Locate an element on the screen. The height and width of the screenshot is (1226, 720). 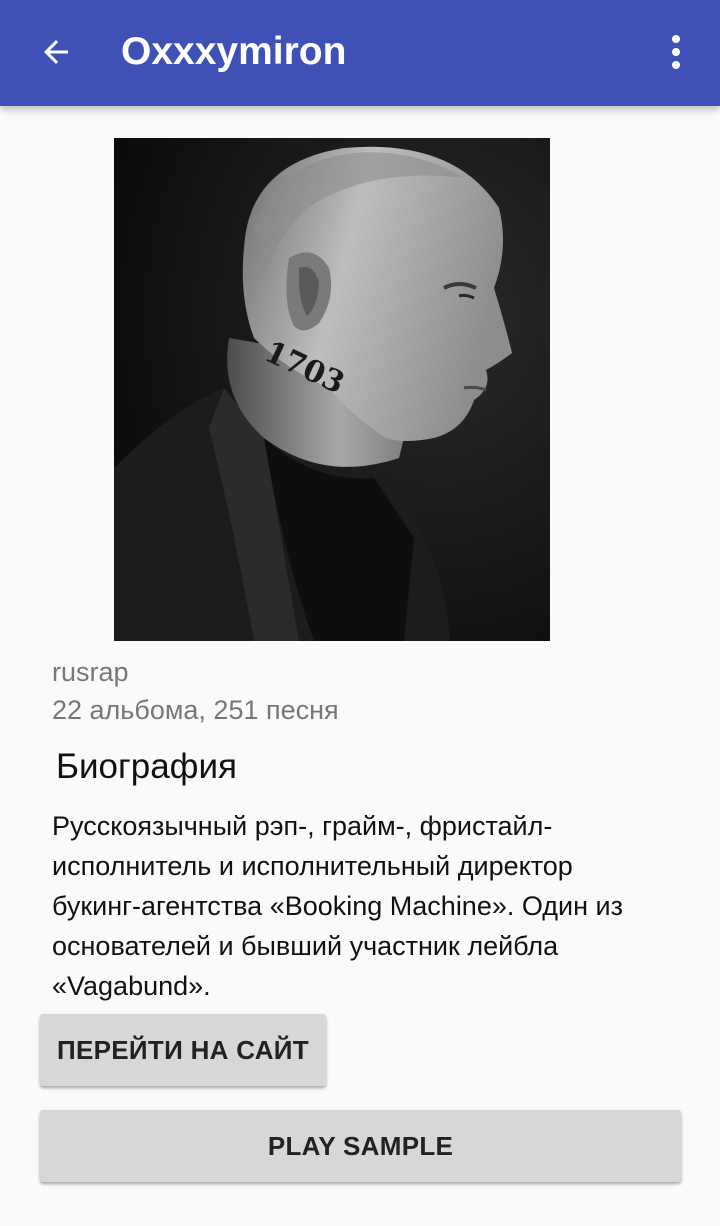
artist-counts: 22 альбома, 251 песня is located at coordinates (195, 710).